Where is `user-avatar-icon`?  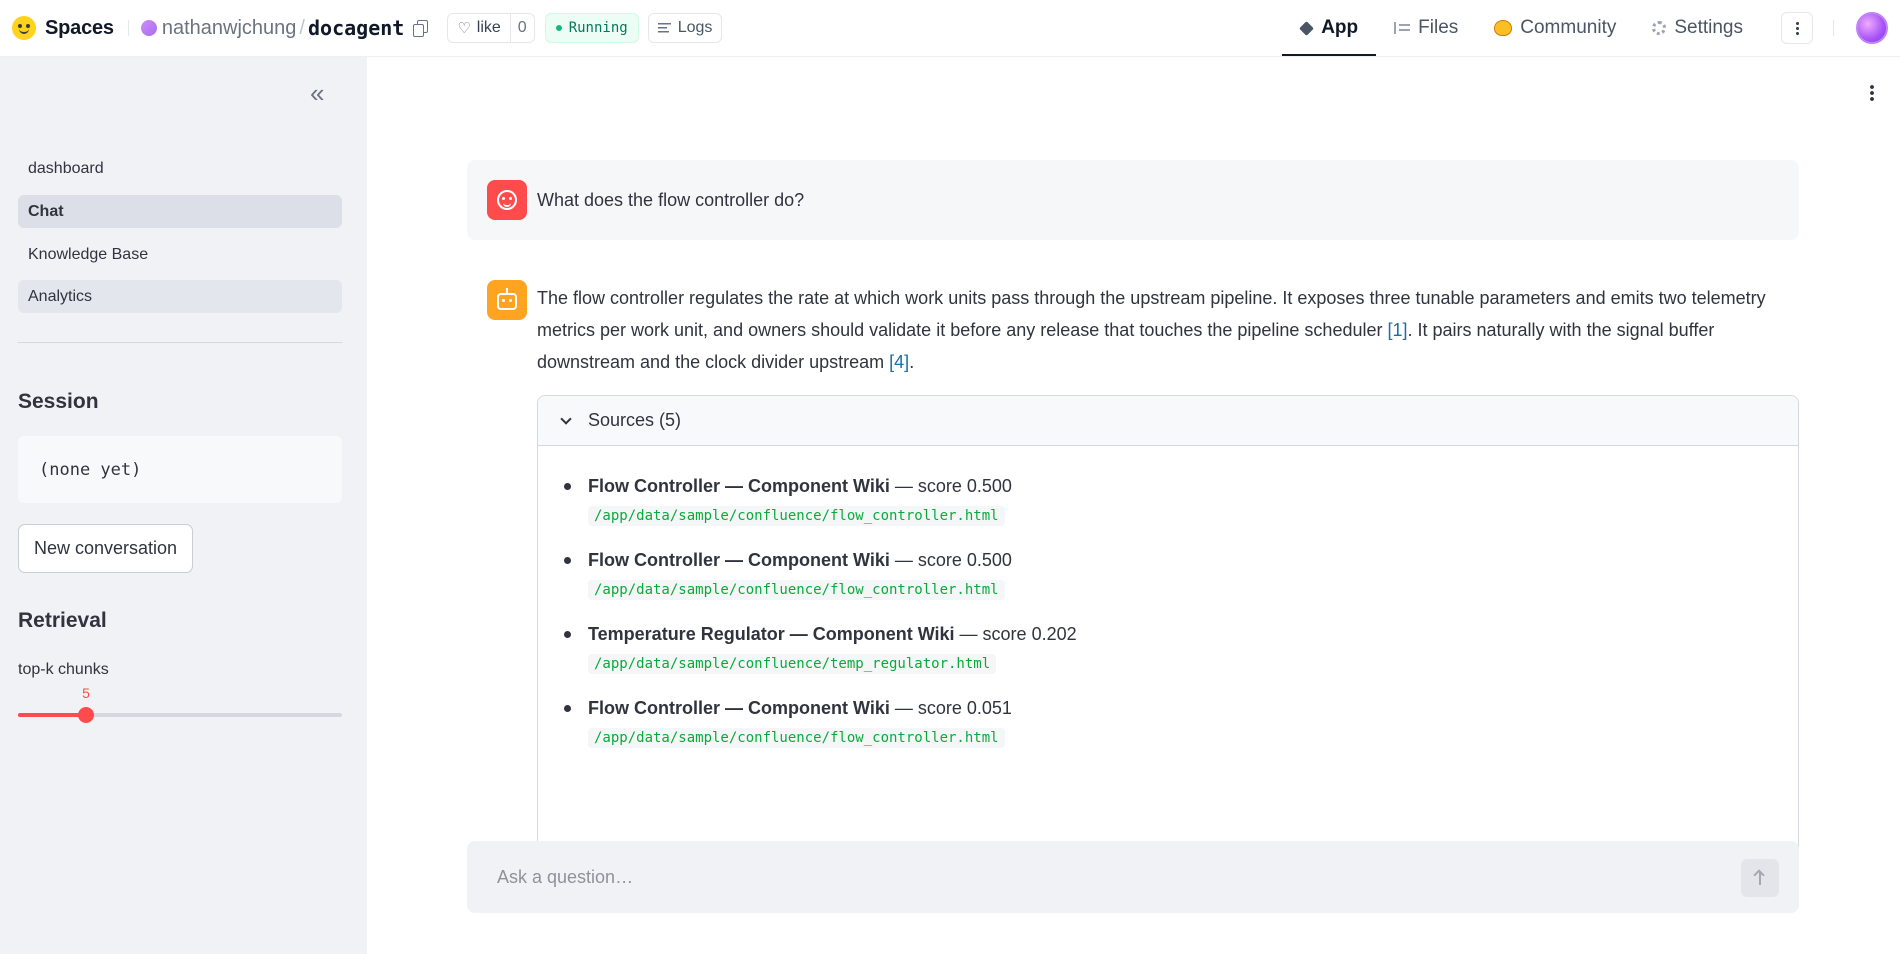 user-avatar-icon is located at coordinates (507, 200).